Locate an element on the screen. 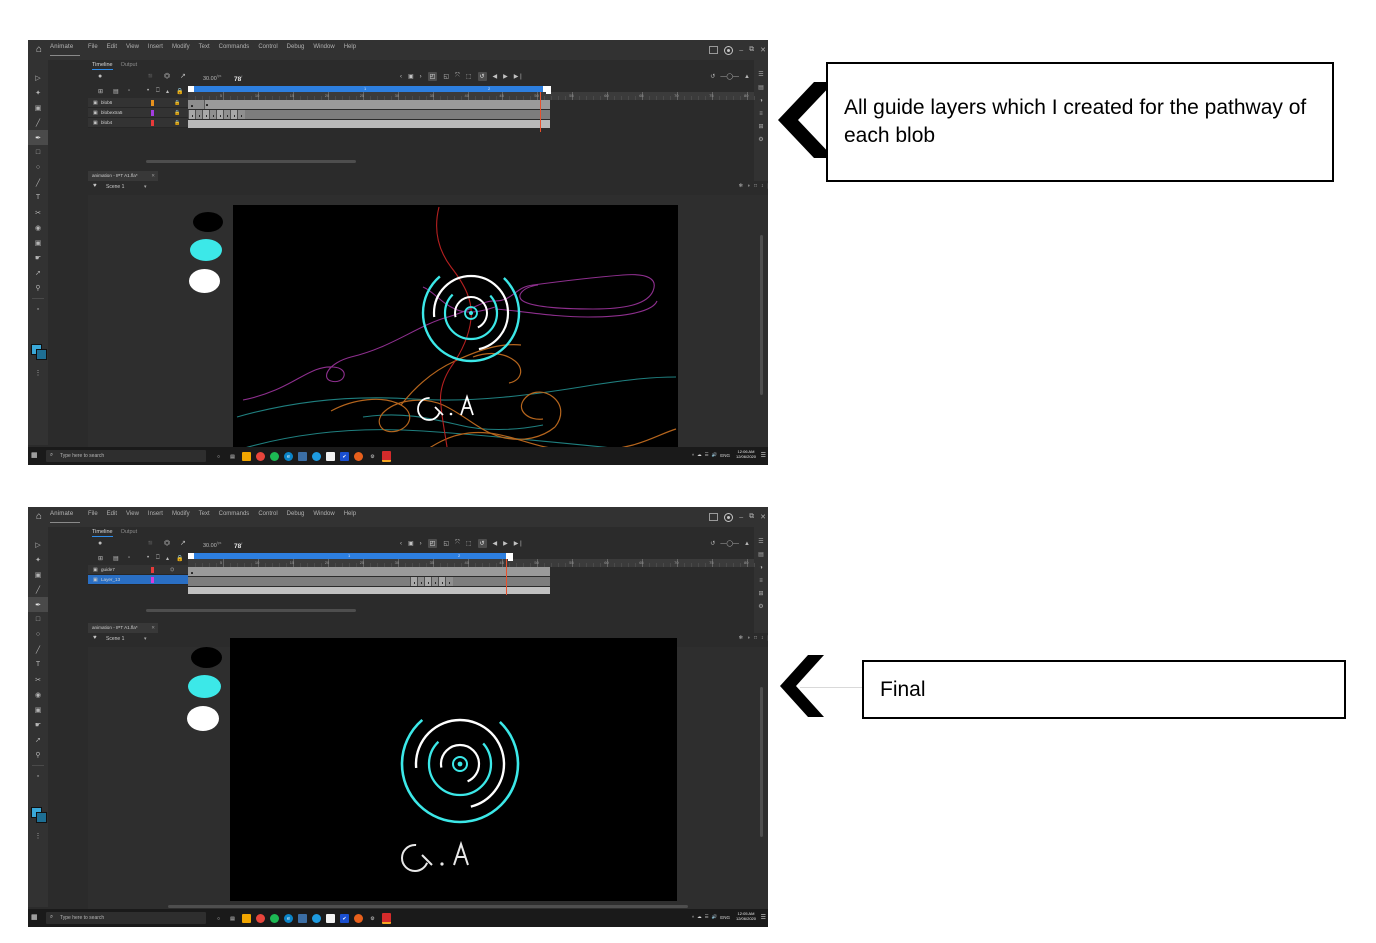 The width and height of the screenshot is (1376, 943). bone-tool: ▣ is located at coordinates (38, 242).